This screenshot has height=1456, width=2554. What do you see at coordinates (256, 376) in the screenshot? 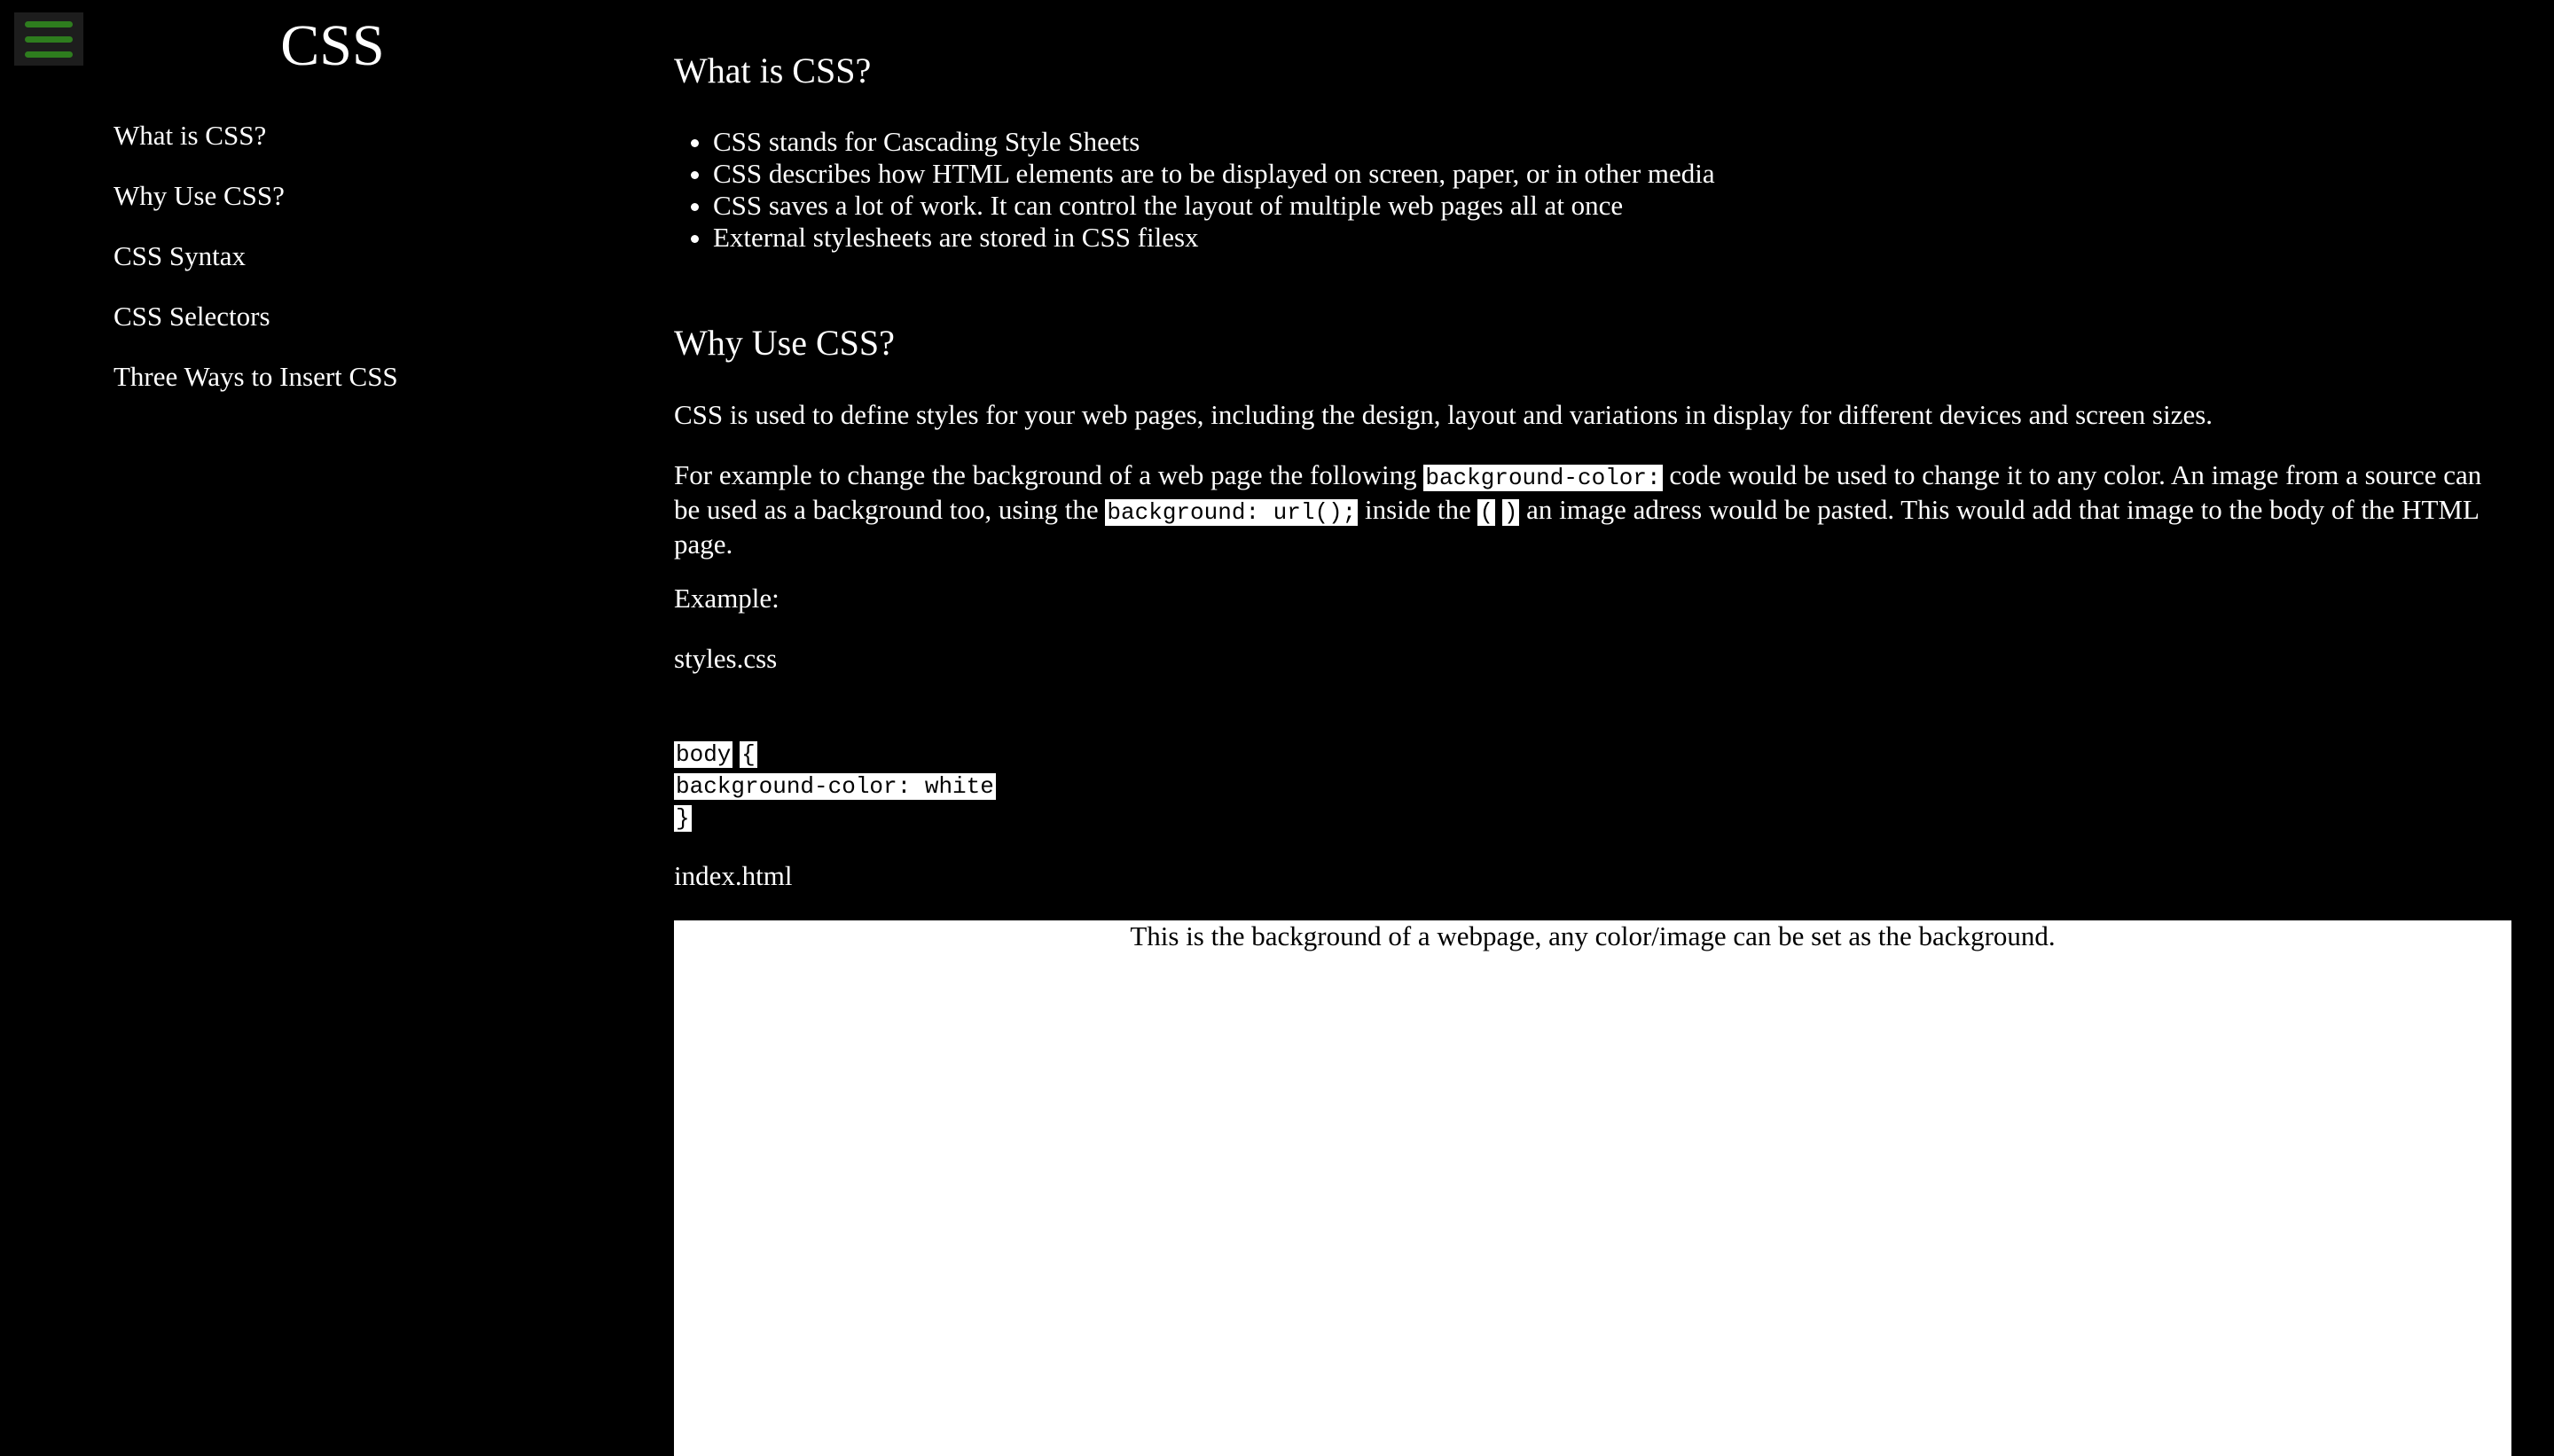
I see `nav-link-three-ways: Three Ways to Insert CSS` at bounding box center [256, 376].